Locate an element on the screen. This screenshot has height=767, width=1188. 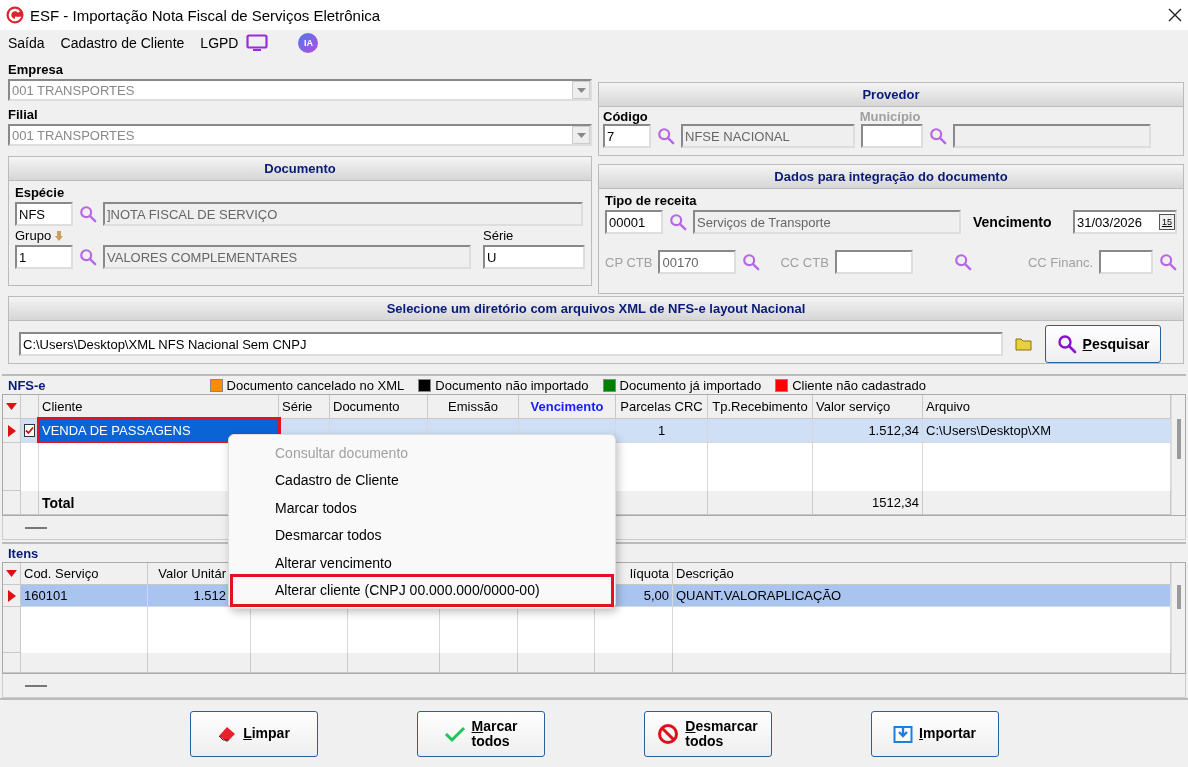
input-field: NFS is located at coordinates (44, 214).